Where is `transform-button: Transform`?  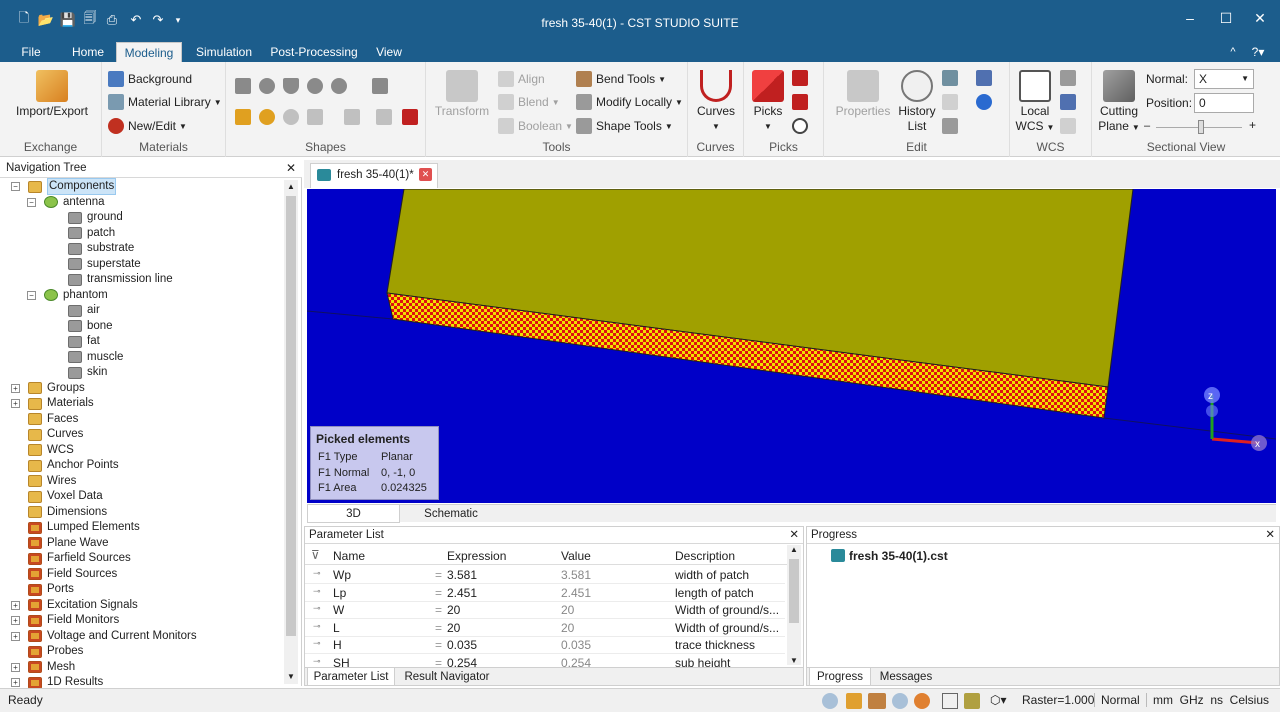 transform-button: Transform is located at coordinates (462, 94).